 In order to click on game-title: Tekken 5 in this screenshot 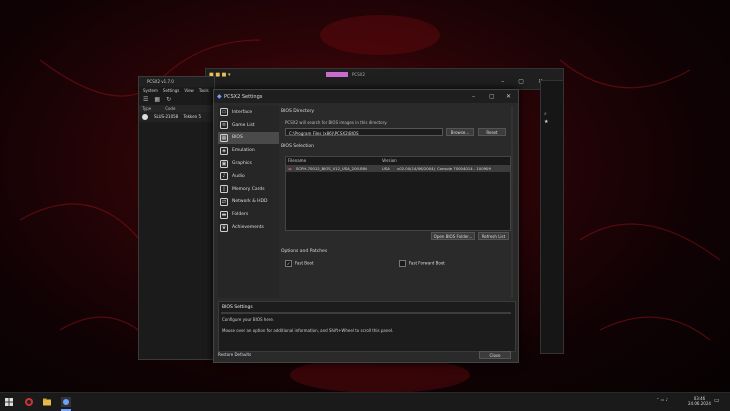, I will do `click(192, 116)`.